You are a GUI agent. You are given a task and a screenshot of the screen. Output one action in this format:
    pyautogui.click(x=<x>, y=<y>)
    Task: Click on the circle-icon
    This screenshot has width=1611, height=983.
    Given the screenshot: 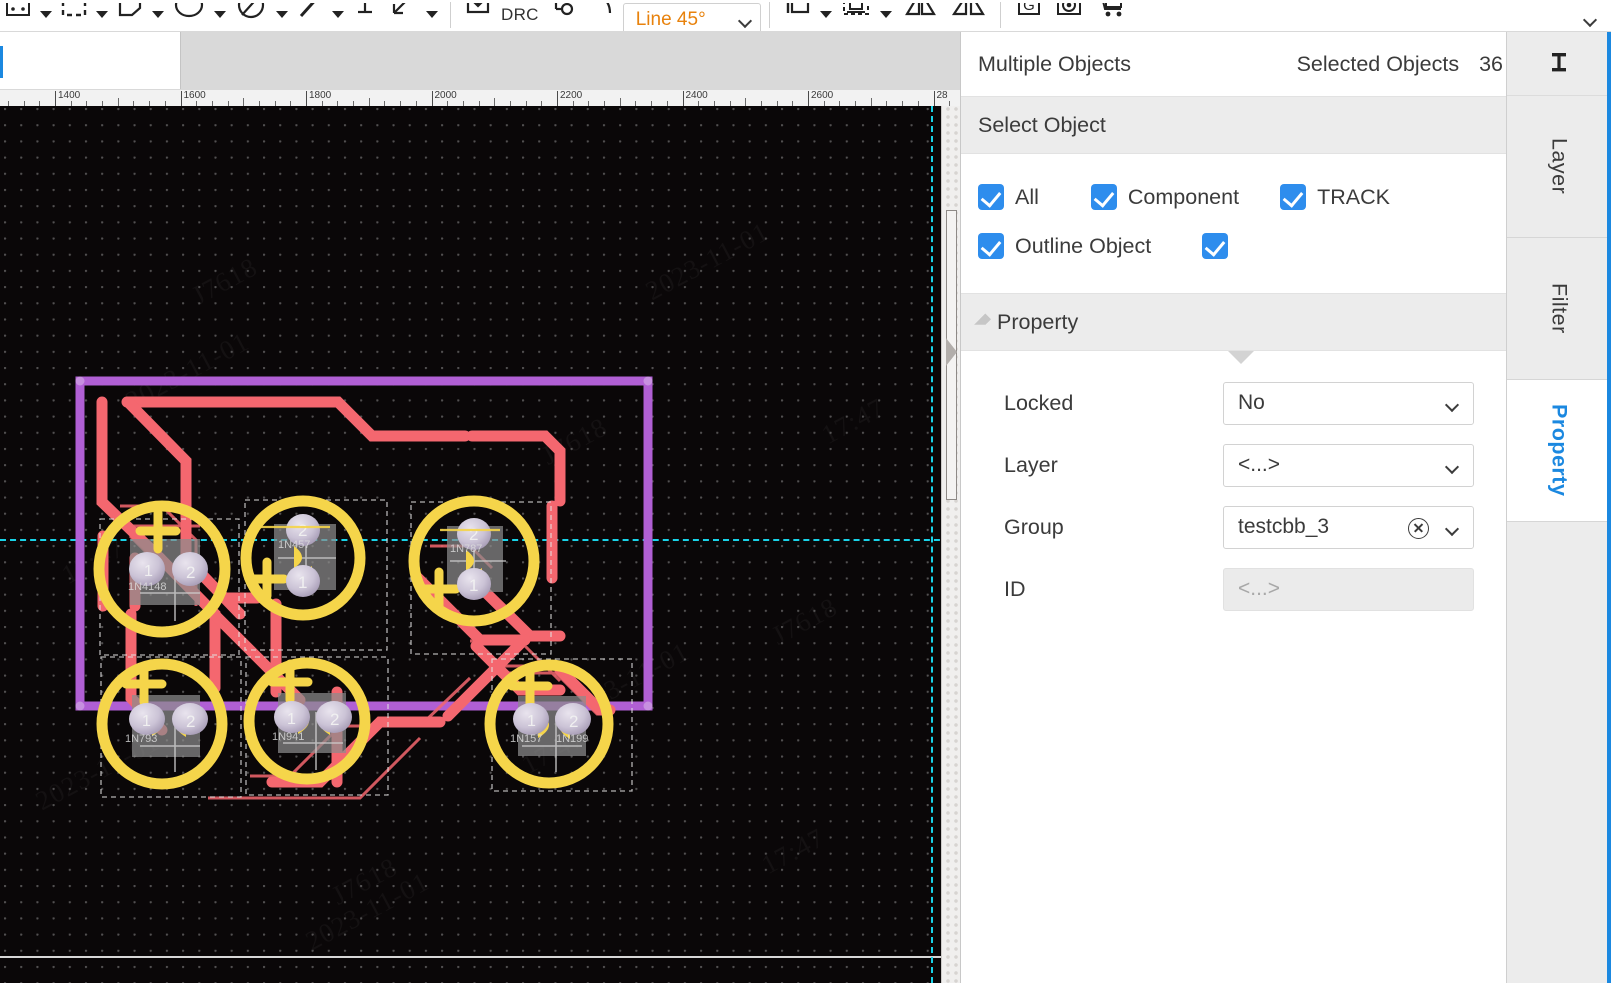 What is the action you would take?
    pyautogui.click(x=189, y=15)
    